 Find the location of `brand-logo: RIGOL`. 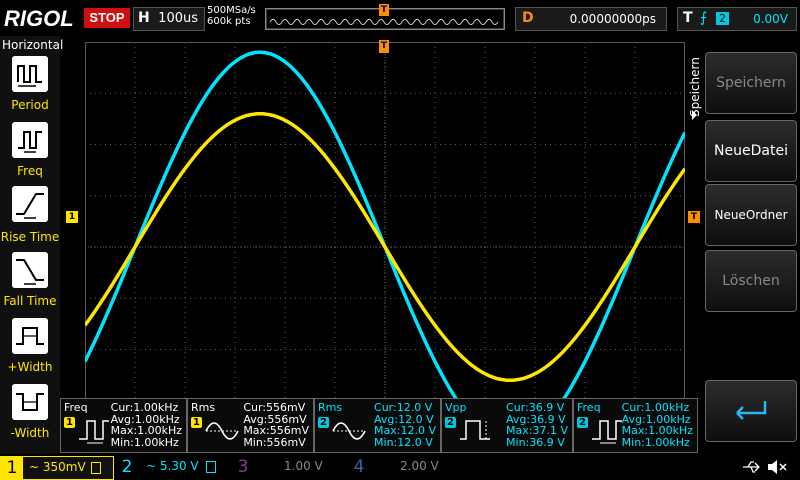

brand-logo: RIGOL is located at coordinates (39, 18).